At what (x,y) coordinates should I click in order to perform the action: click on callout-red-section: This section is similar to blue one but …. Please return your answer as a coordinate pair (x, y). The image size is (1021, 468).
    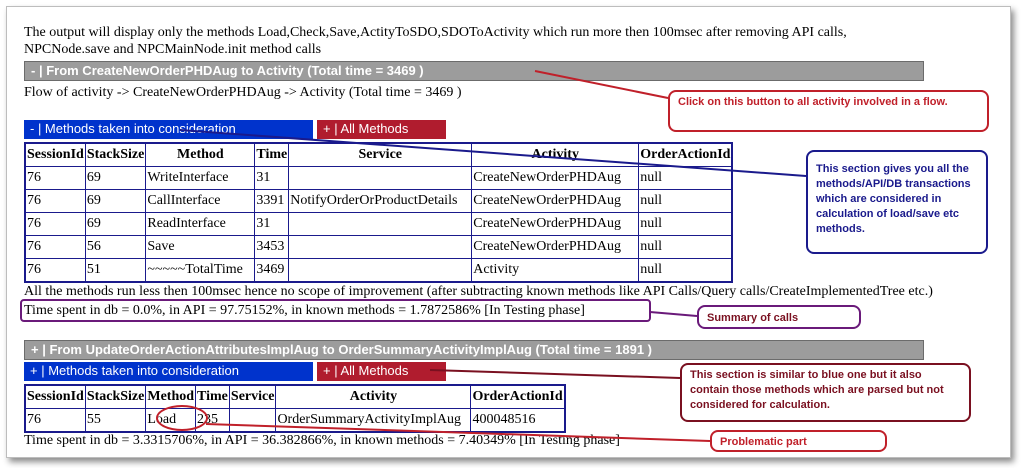
    Looking at the image, I should click on (825, 392).